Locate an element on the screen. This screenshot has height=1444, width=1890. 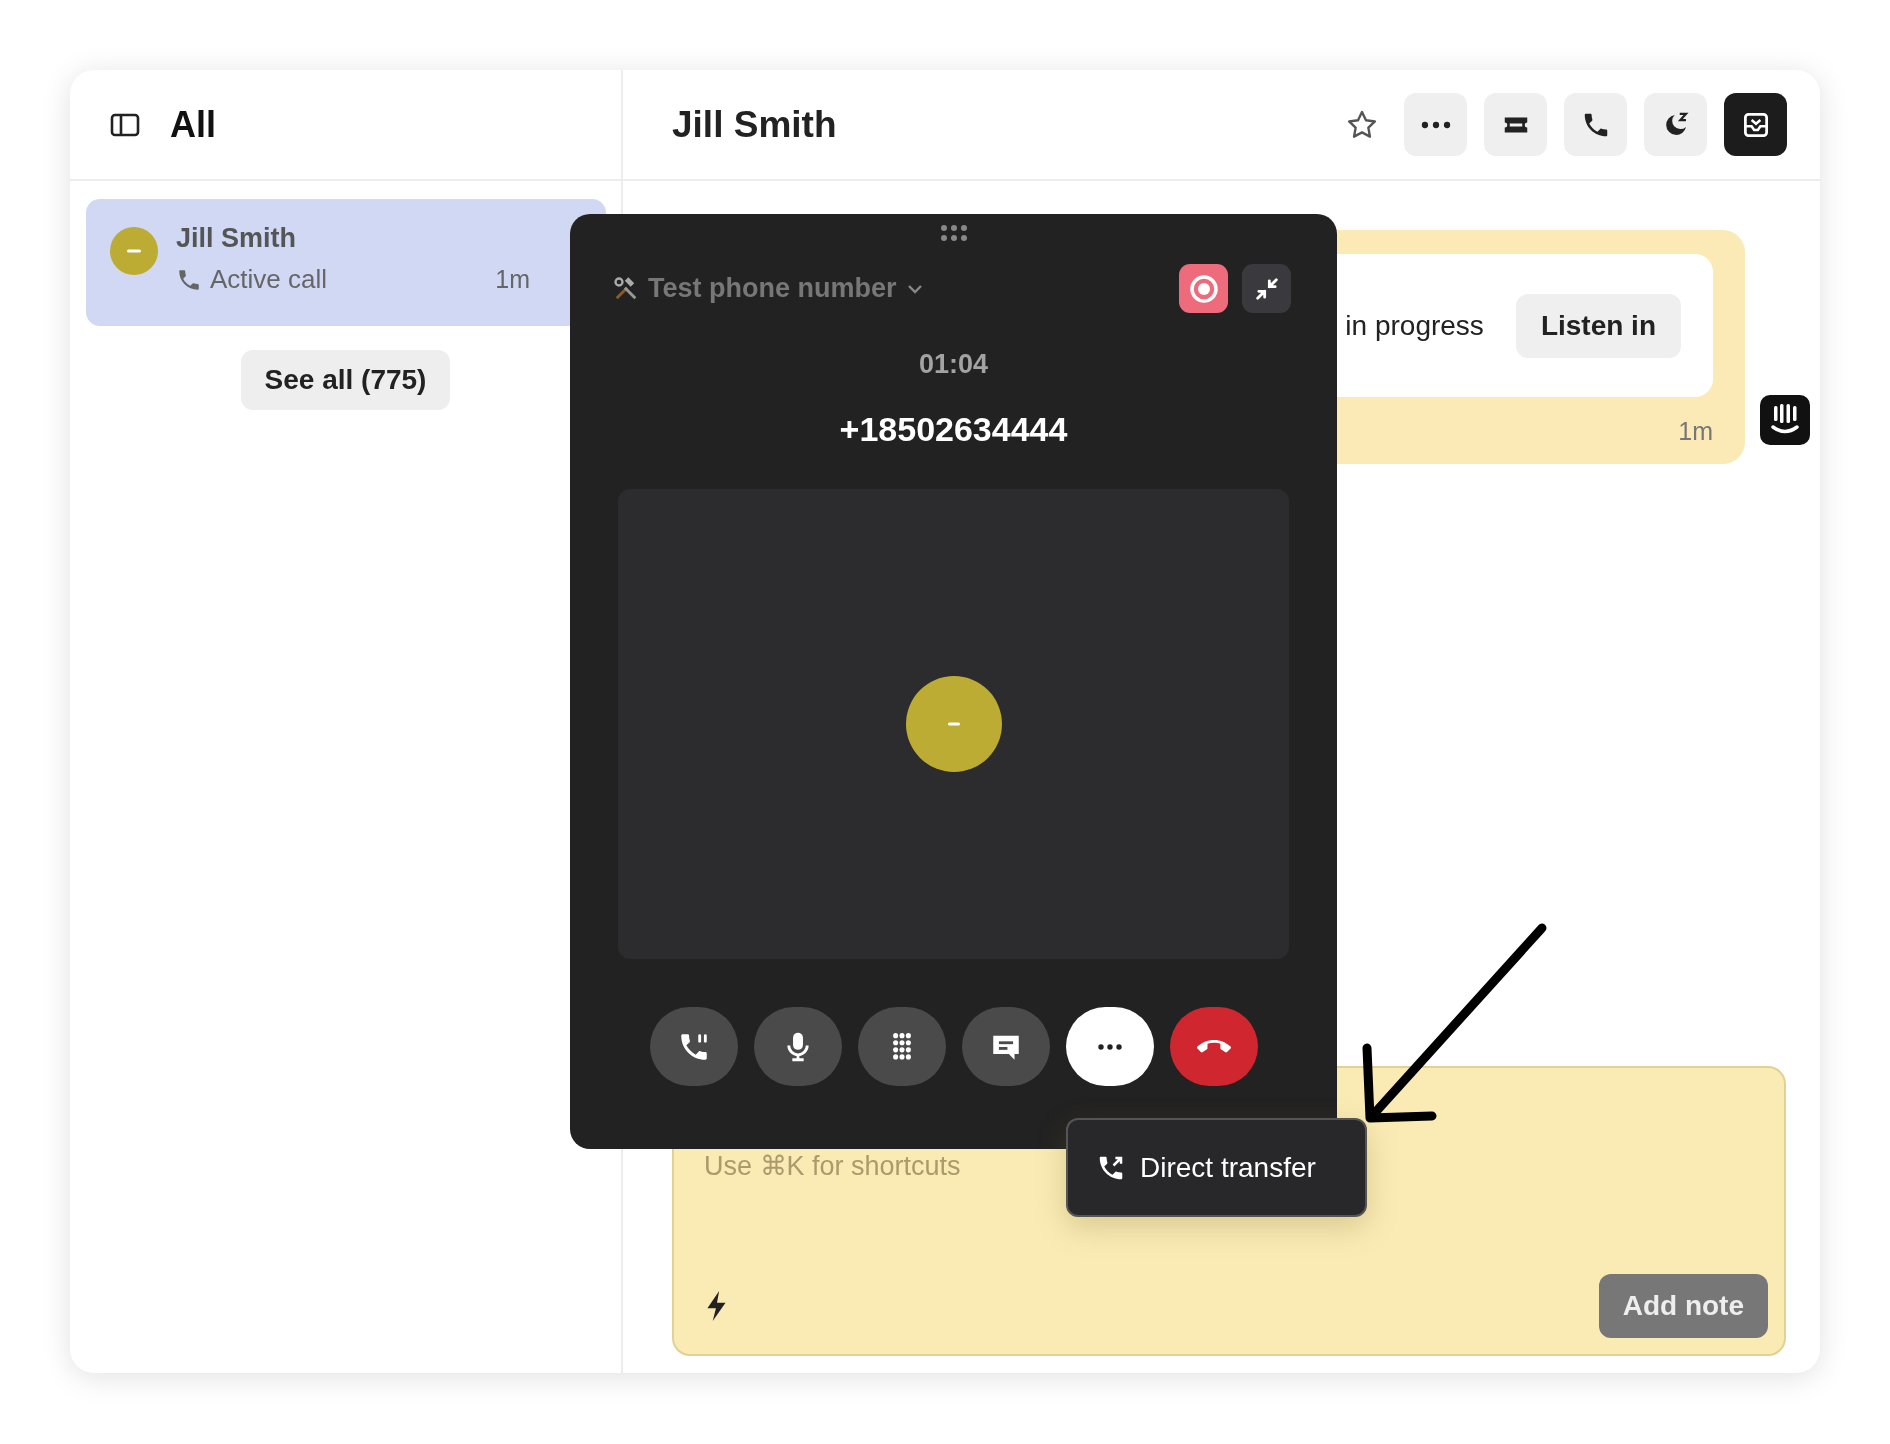
call-button is located at coordinates (1595, 124).